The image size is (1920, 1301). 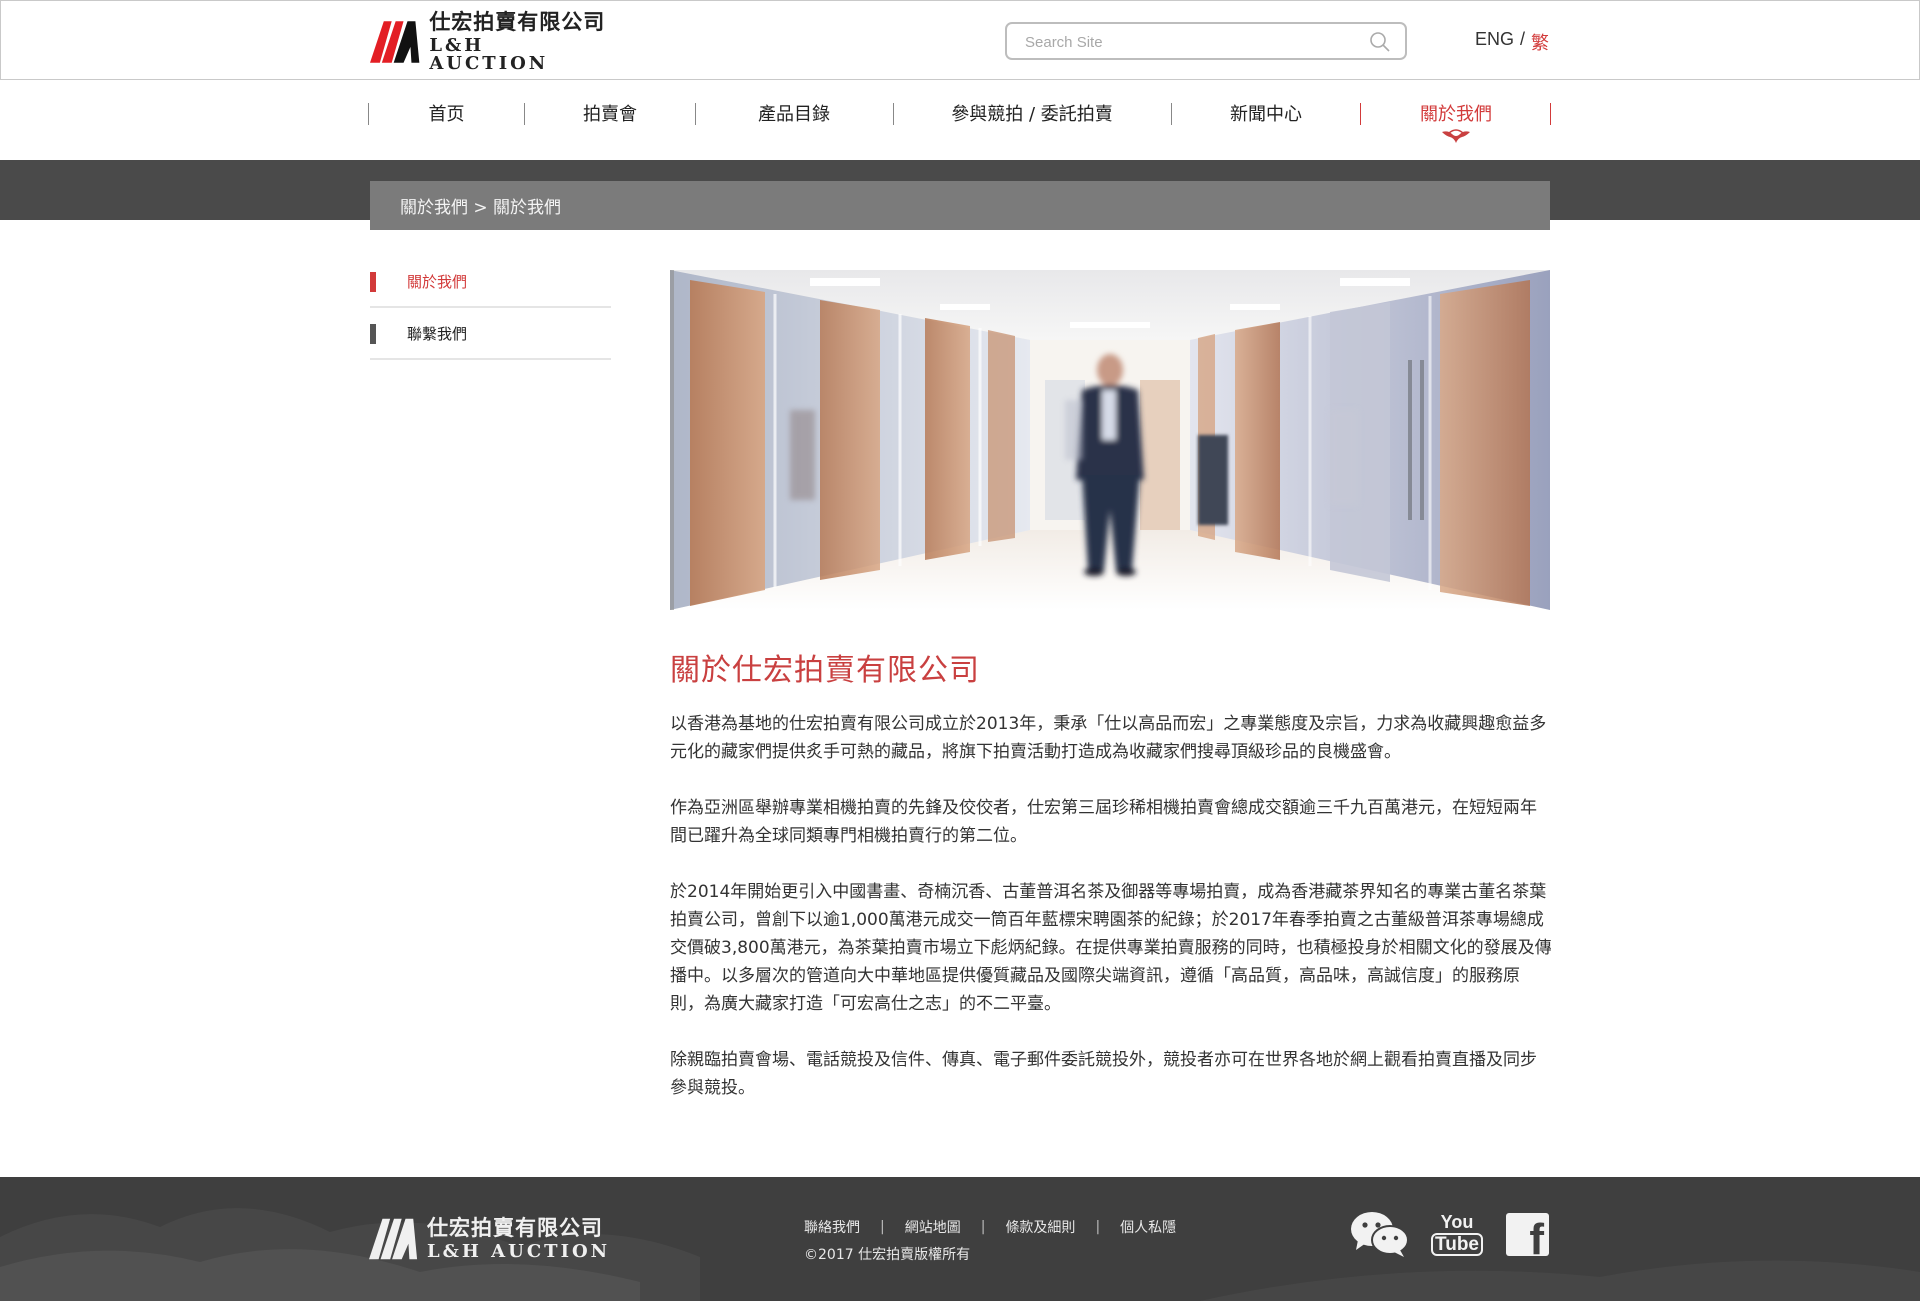 What do you see at coordinates (490, 334) in the screenshot?
I see `sidebar-item-contact: 聯繫我們` at bounding box center [490, 334].